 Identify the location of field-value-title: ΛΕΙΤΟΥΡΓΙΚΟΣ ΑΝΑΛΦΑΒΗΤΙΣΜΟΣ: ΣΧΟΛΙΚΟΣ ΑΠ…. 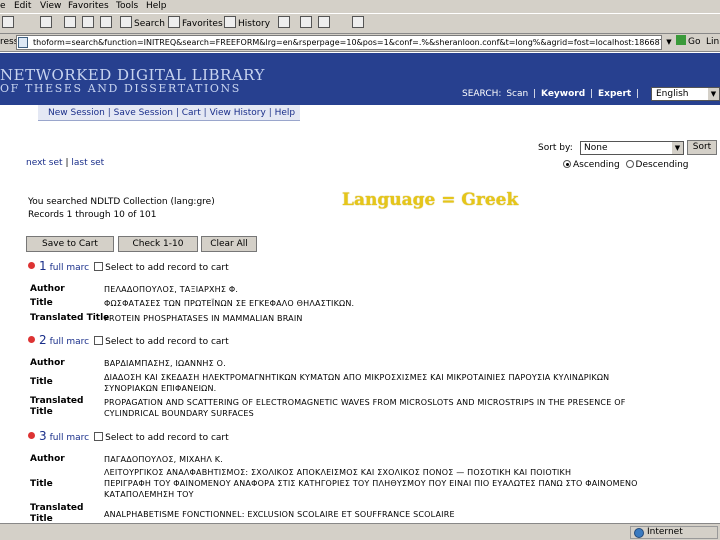
(338, 472).